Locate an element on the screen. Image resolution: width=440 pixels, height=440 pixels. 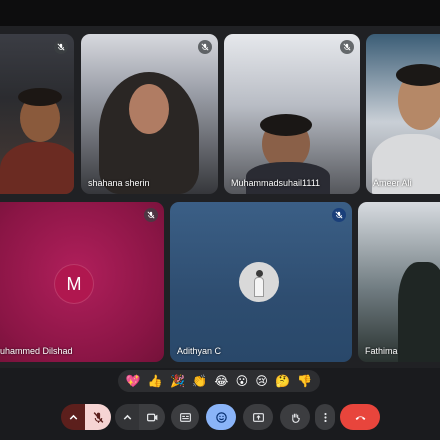
captions-button is located at coordinates (185, 417).